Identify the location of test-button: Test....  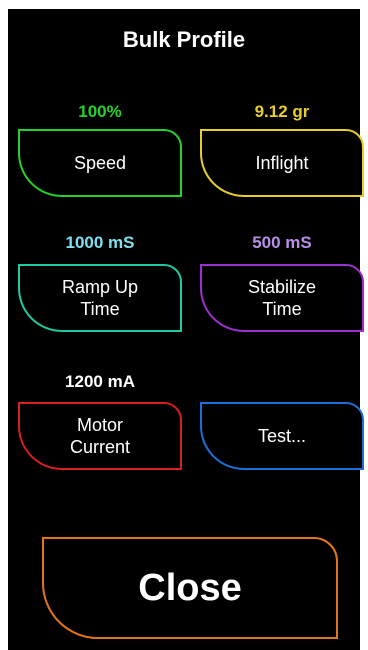
(282, 436).